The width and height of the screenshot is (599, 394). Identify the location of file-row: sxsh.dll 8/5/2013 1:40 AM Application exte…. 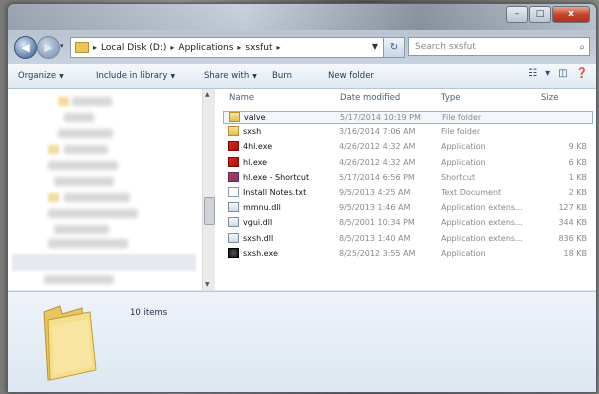
(408, 238).